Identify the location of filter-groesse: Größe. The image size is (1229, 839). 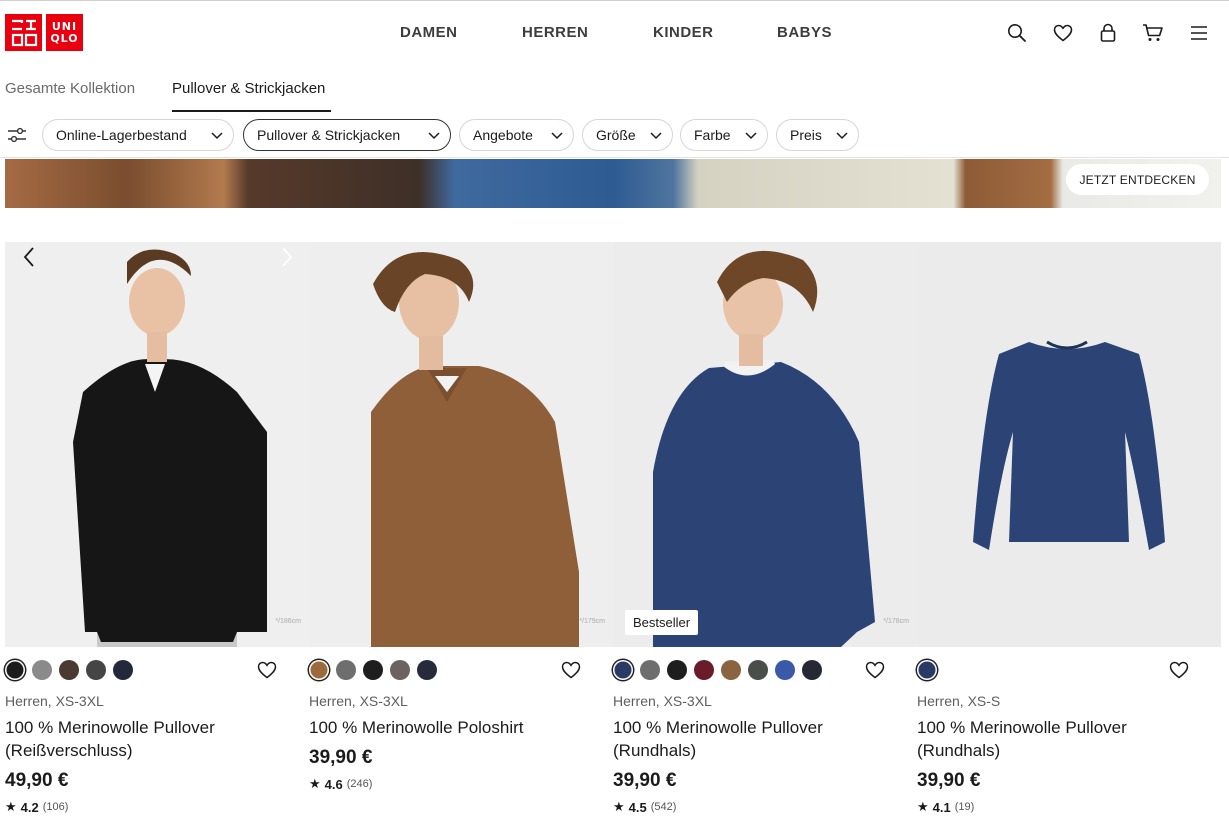
(627, 135).